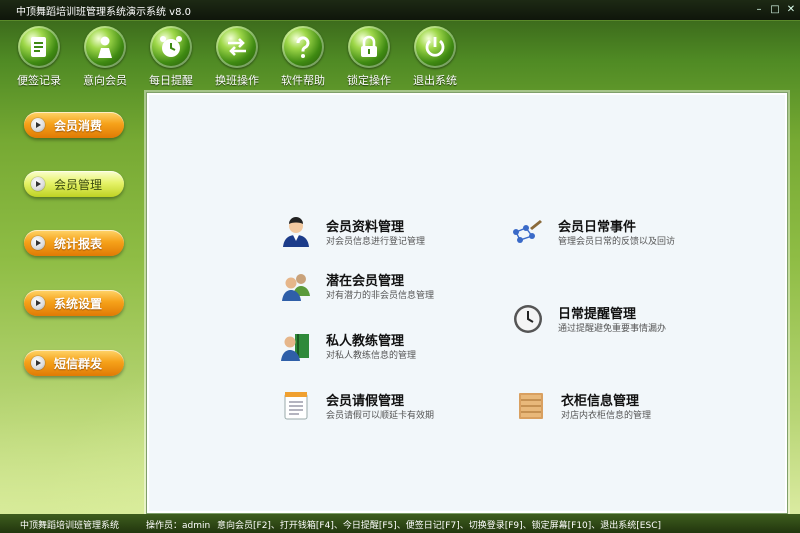  Describe the element at coordinates (775, 9) in the screenshot. I see `maximize-button: □` at that location.